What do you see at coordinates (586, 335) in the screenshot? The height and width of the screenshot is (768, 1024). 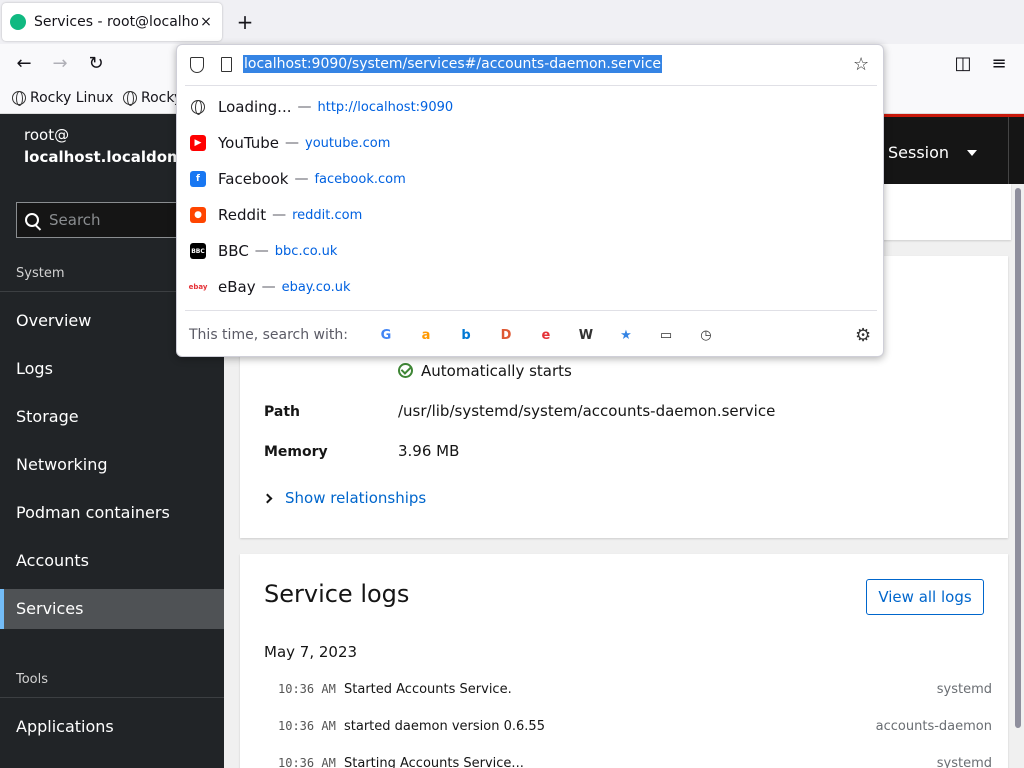 I see `wikipedia-icon: W` at bounding box center [586, 335].